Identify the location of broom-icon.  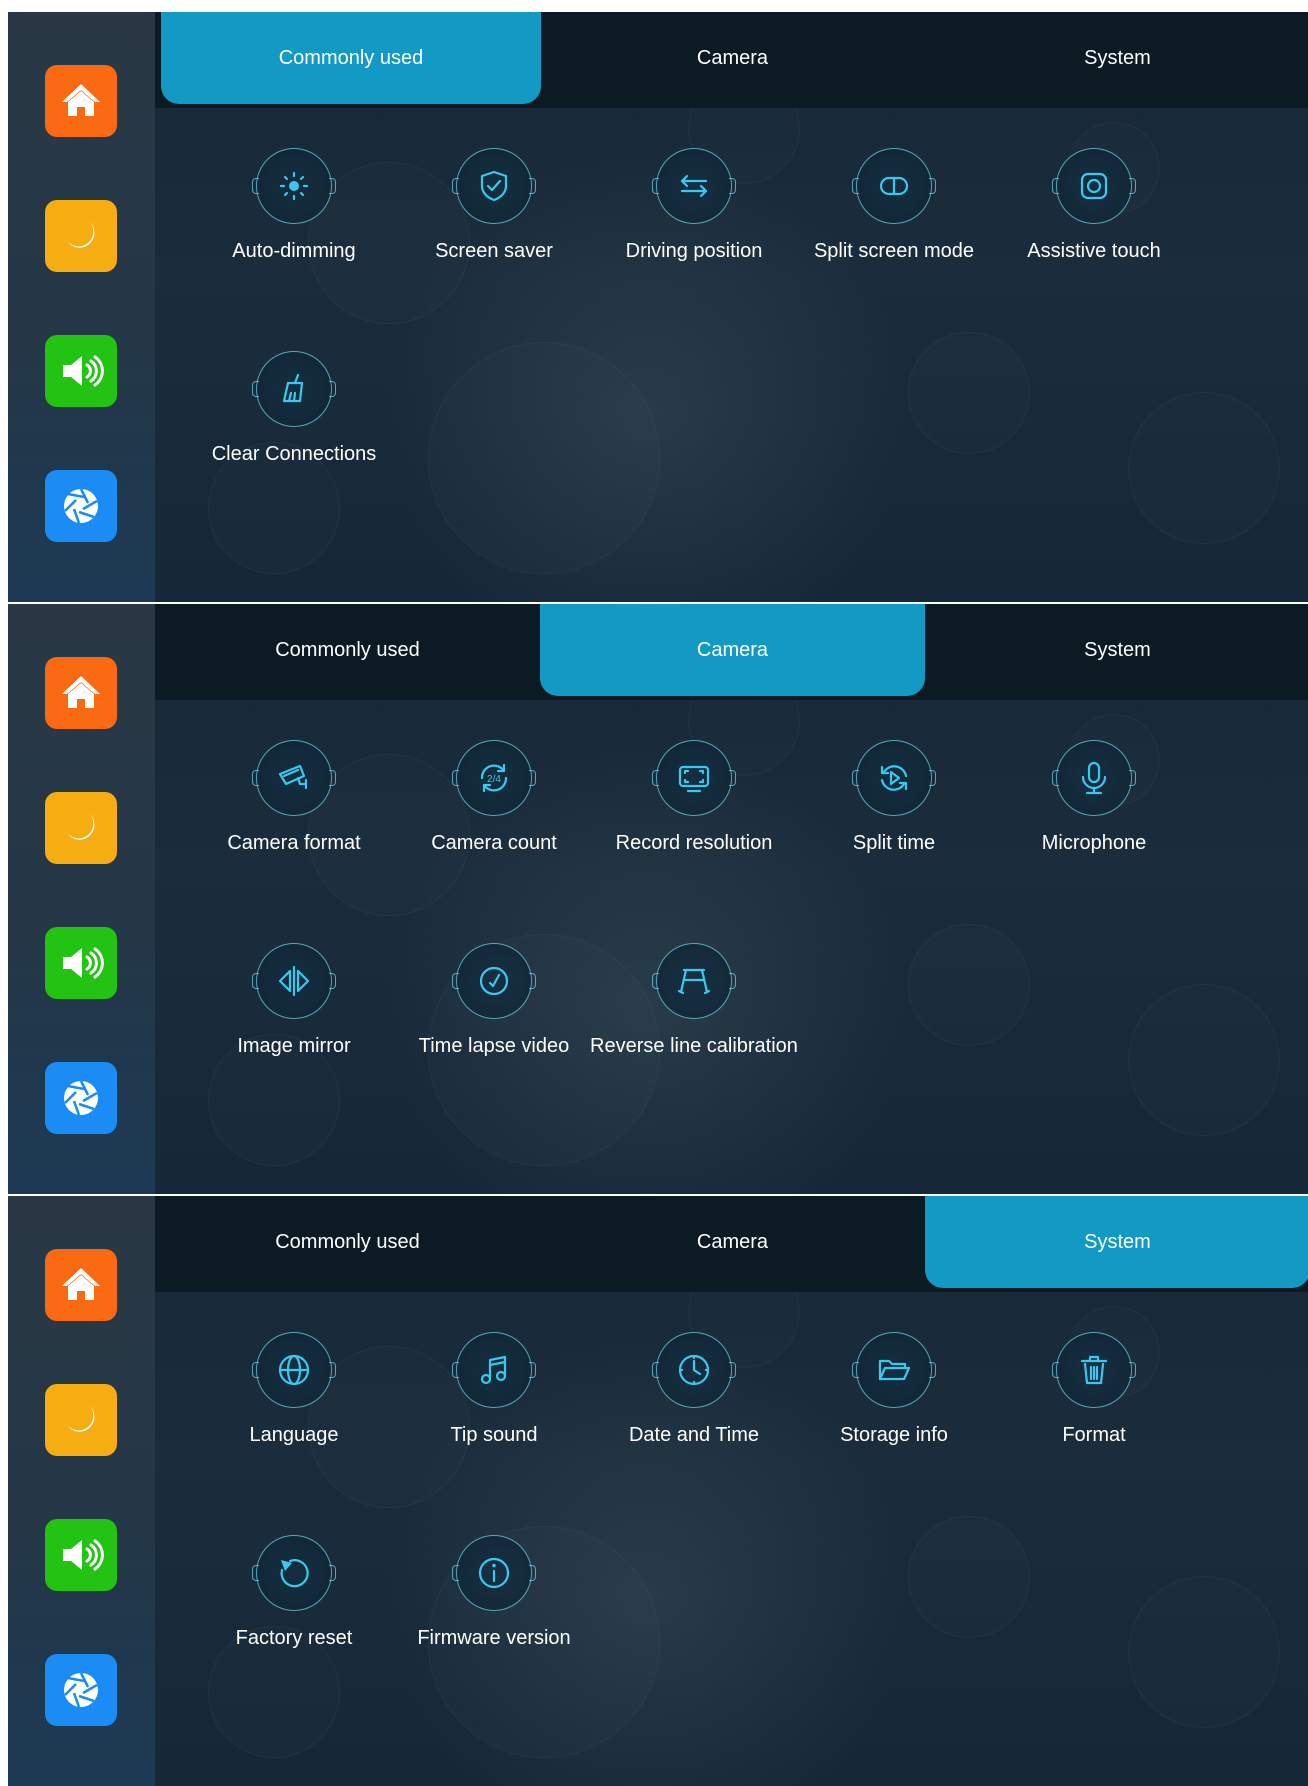
(294, 389).